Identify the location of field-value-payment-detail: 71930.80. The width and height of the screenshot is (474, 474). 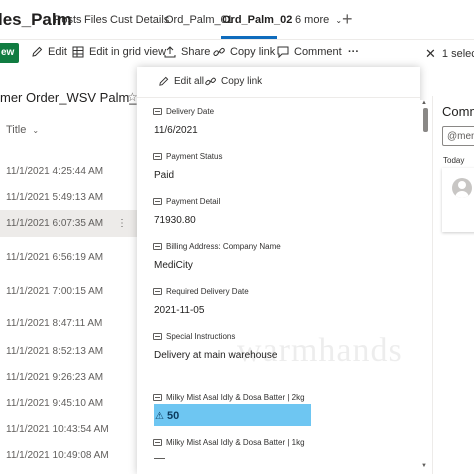
(175, 220).